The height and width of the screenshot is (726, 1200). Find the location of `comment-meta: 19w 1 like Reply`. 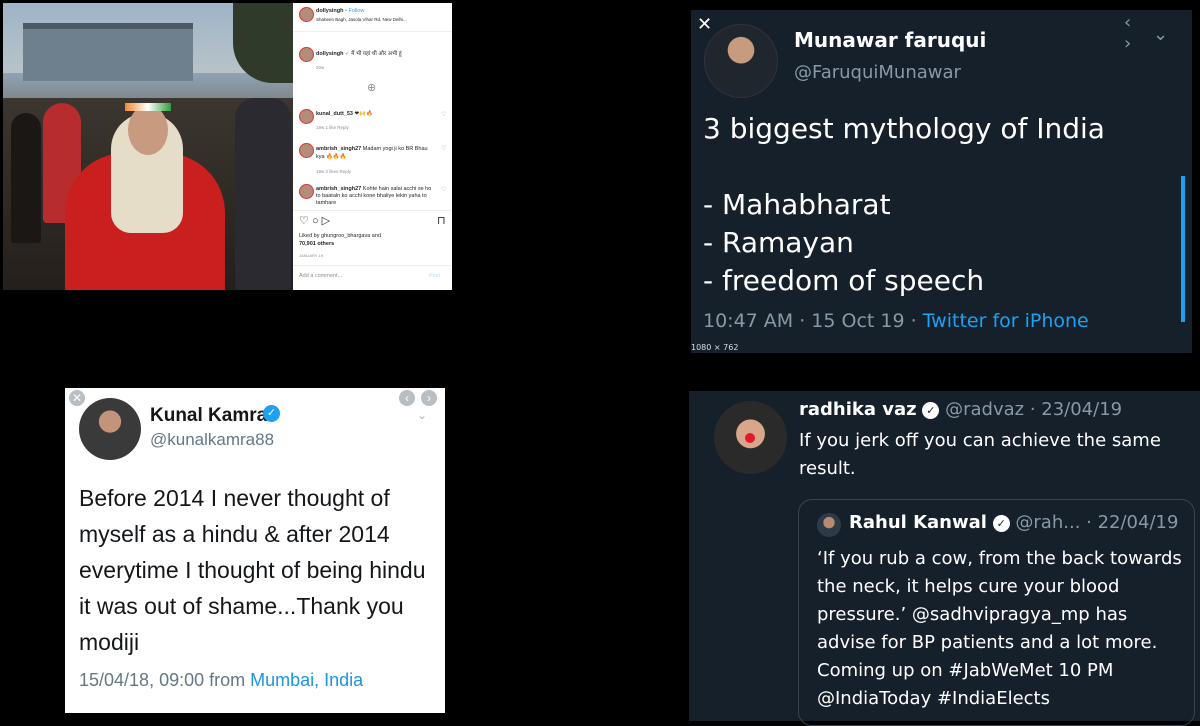

comment-meta: 19w 1 like Reply is located at coordinates (332, 127).